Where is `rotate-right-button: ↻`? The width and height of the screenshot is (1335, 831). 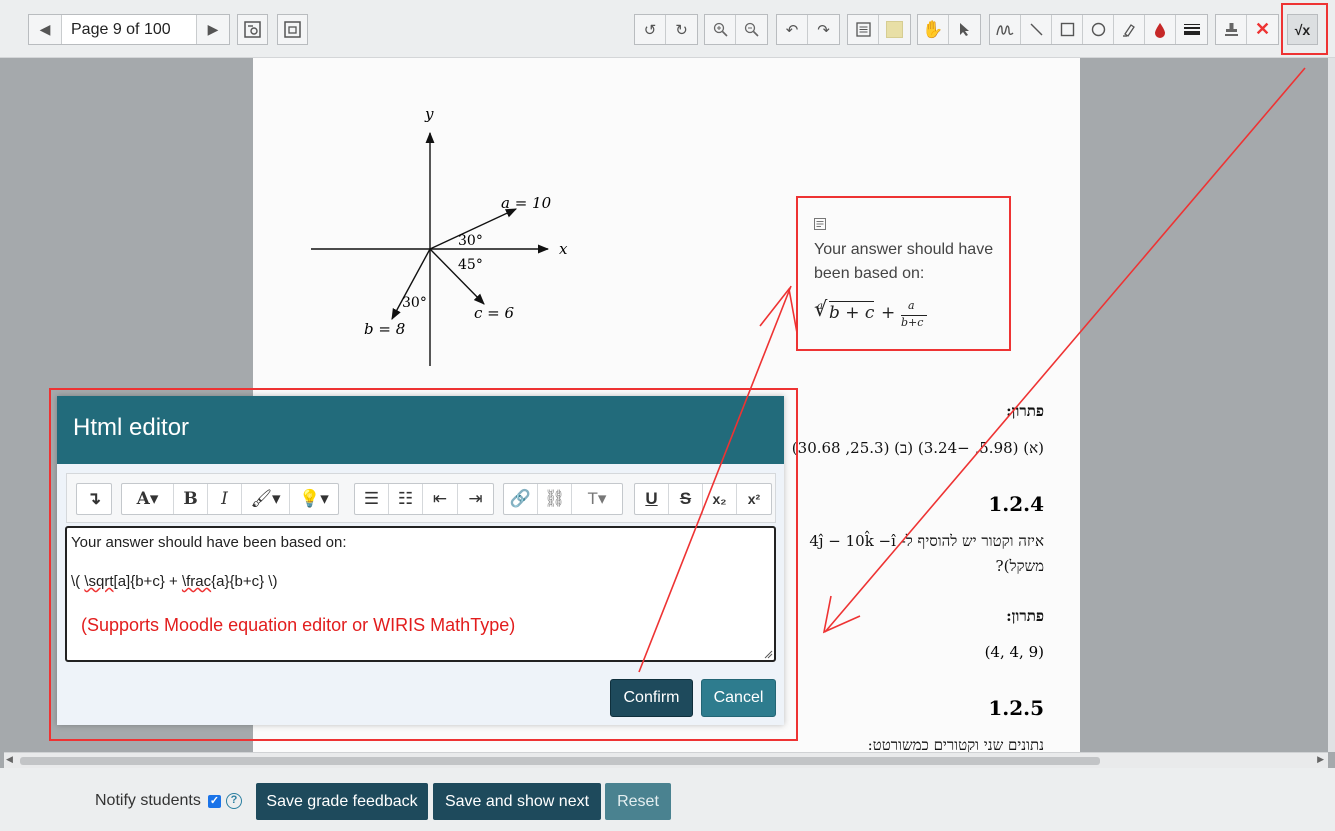
rotate-right-button: ↻ is located at coordinates (681, 29).